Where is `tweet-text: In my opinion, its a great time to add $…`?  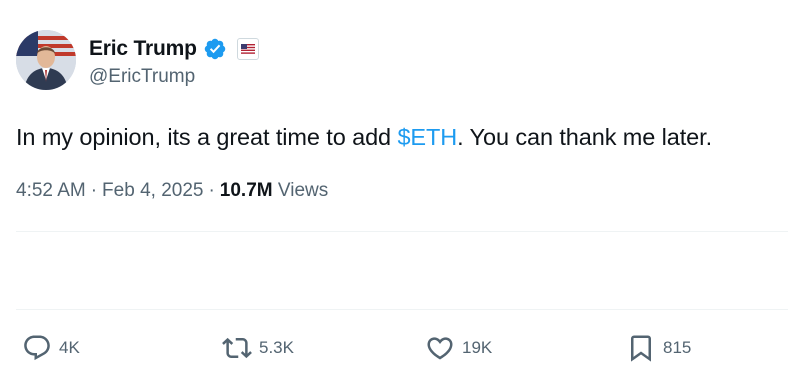 tweet-text: In my opinion, its a great time to add $… is located at coordinates (364, 137).